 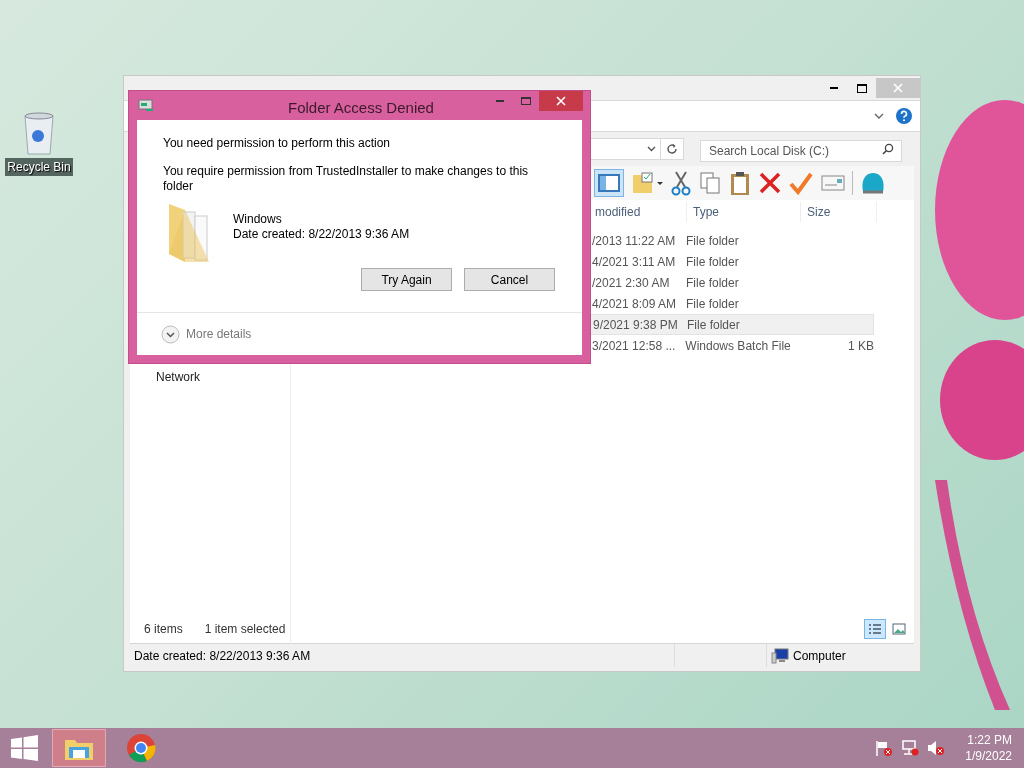 What do you see at coordinates (819, 656) in the screenshot?
I see `status-location: Computer` at bounding box center [819, 656].